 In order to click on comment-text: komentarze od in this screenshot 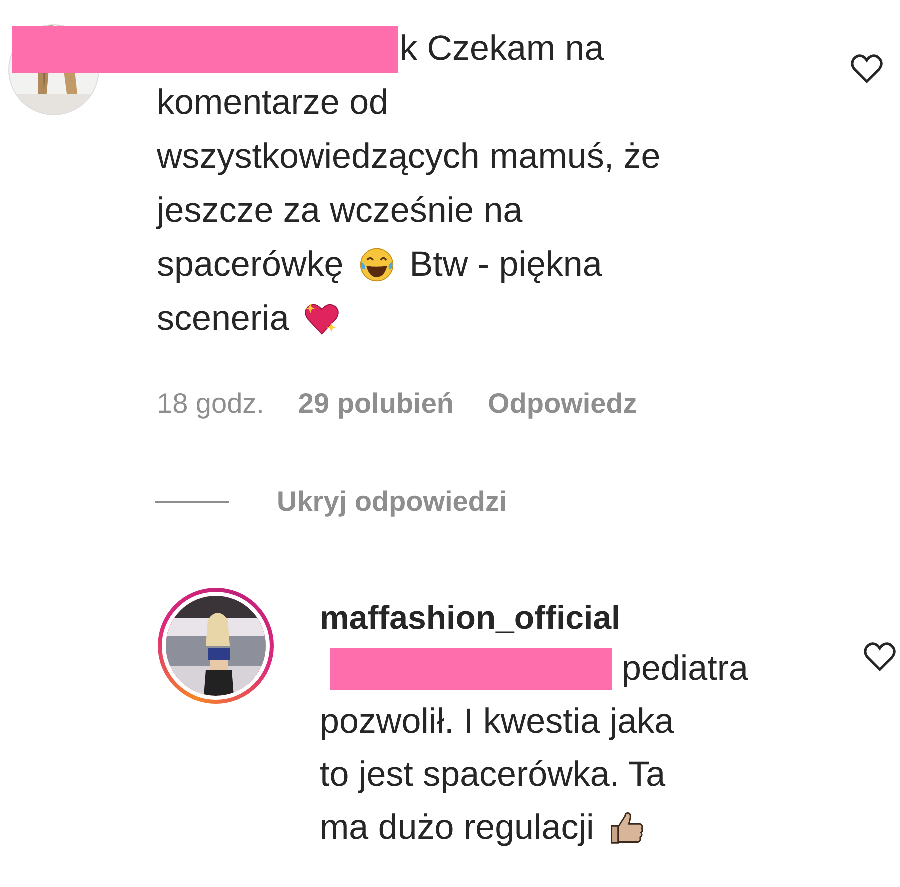, I will do `click(273, 103)`.